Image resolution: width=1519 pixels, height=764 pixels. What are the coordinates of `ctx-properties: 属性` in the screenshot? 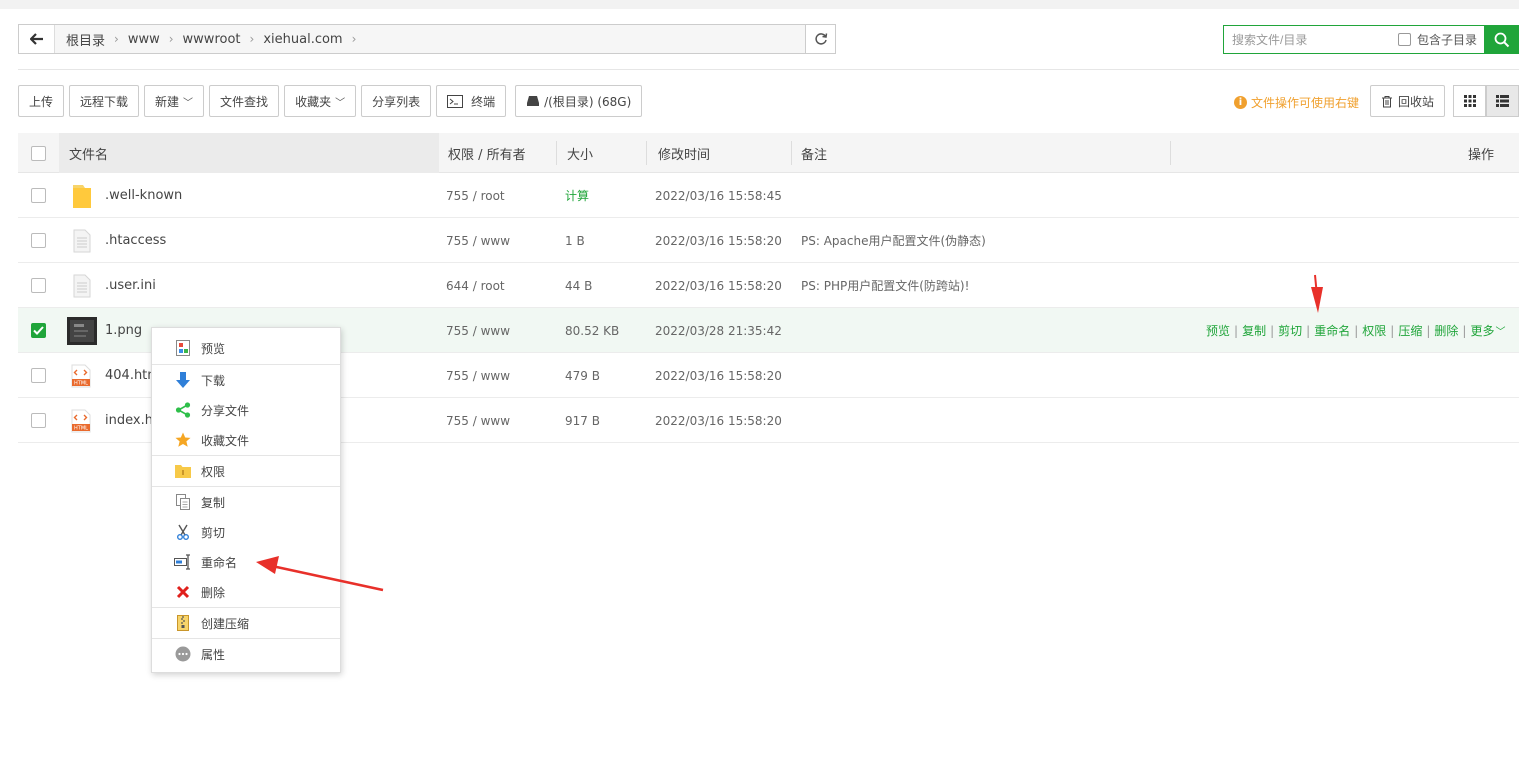 It's located at (246, 654).